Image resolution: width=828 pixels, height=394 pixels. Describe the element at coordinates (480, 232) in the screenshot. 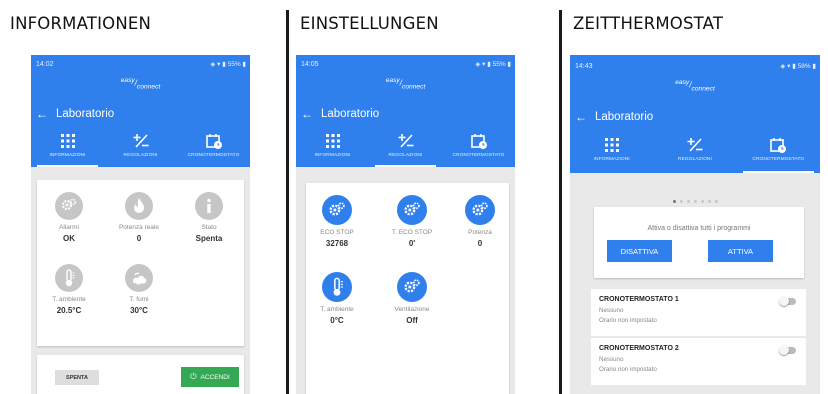

I see `tile-label: Potenza` at that location.